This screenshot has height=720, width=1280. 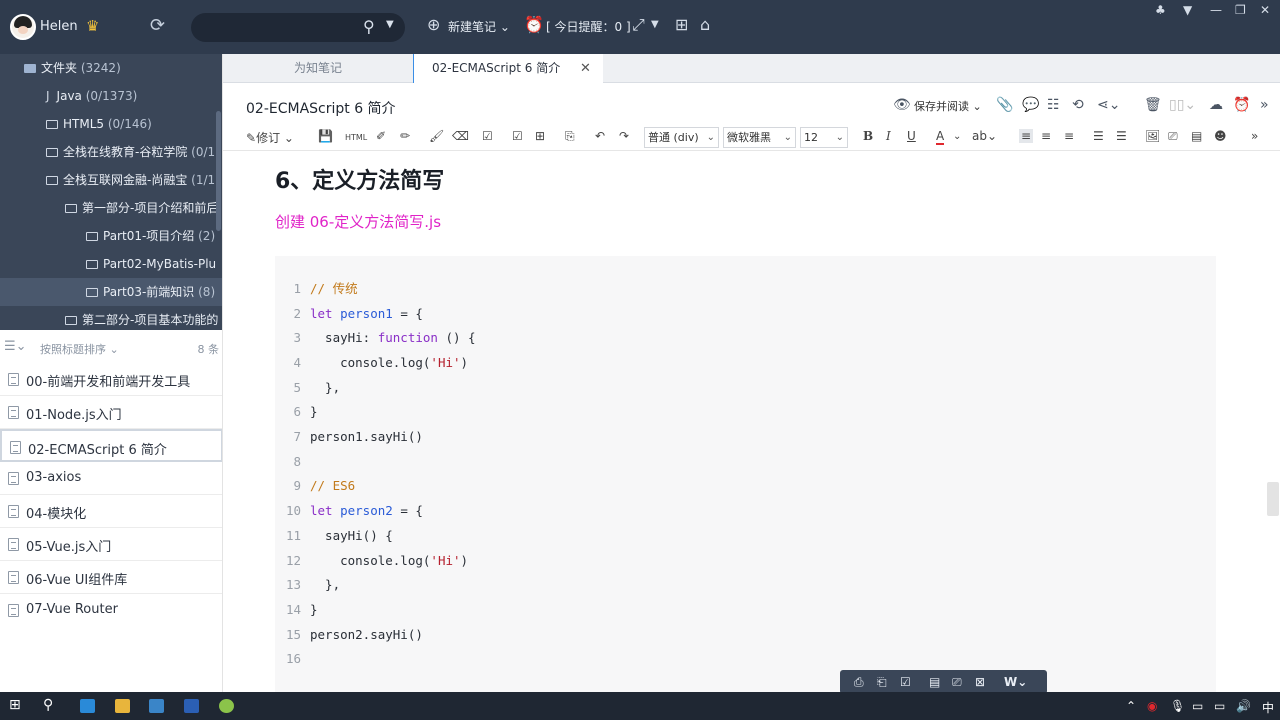 I want to click on screenshot-icon: ⎚, so click(x=957, y=682).